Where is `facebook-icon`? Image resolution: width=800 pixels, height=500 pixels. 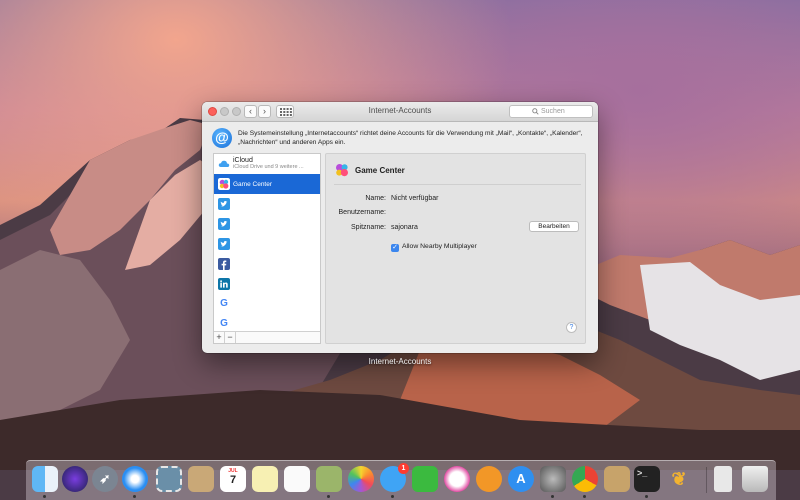 facebook-icon is located at coordinates (224, 264).